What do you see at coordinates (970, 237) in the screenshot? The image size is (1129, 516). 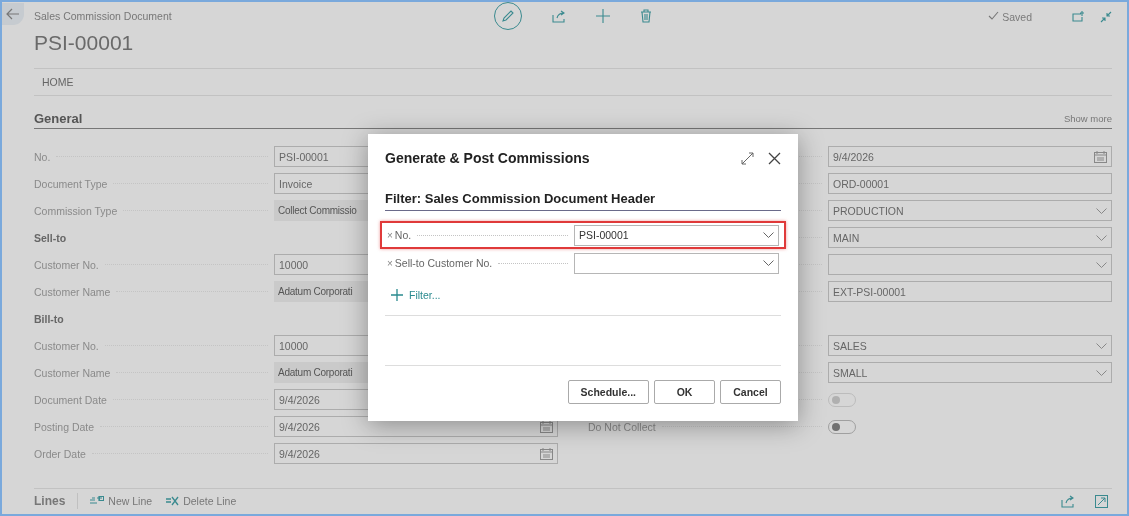 I see `dropdown-field: MAIN` at bounding box center [970, 237].